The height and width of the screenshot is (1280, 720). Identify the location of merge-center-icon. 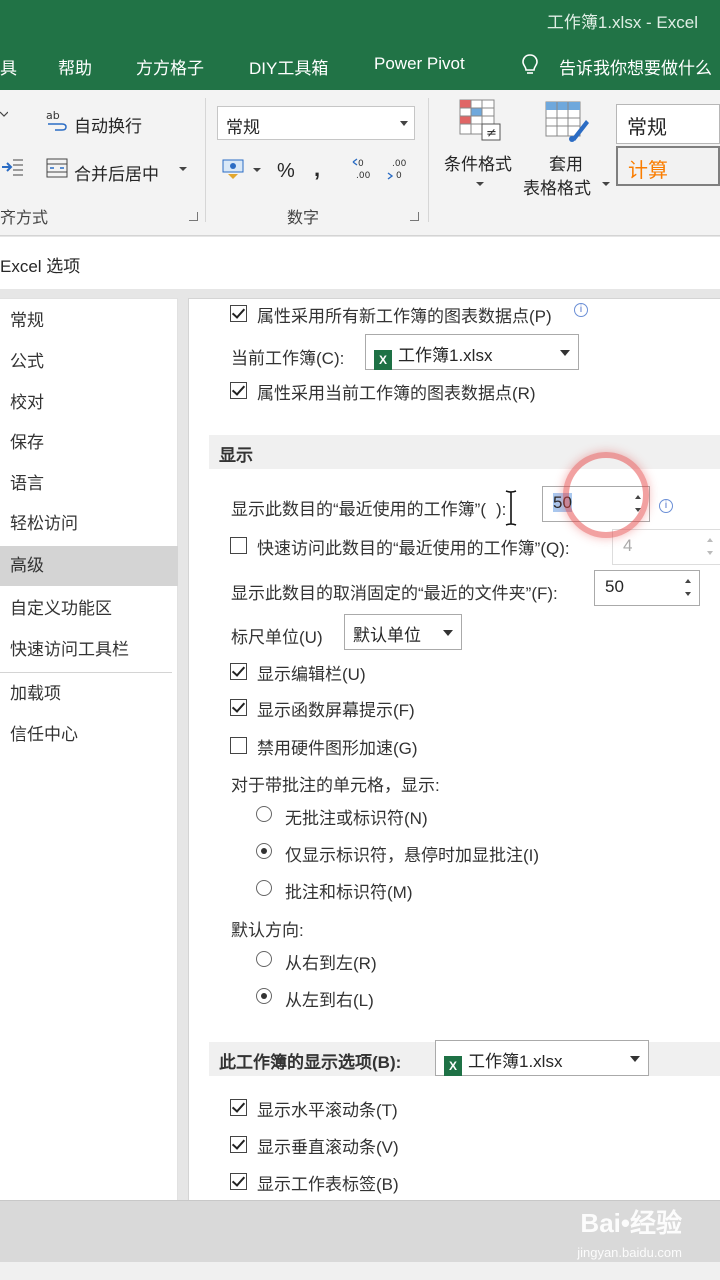
(57, 168).